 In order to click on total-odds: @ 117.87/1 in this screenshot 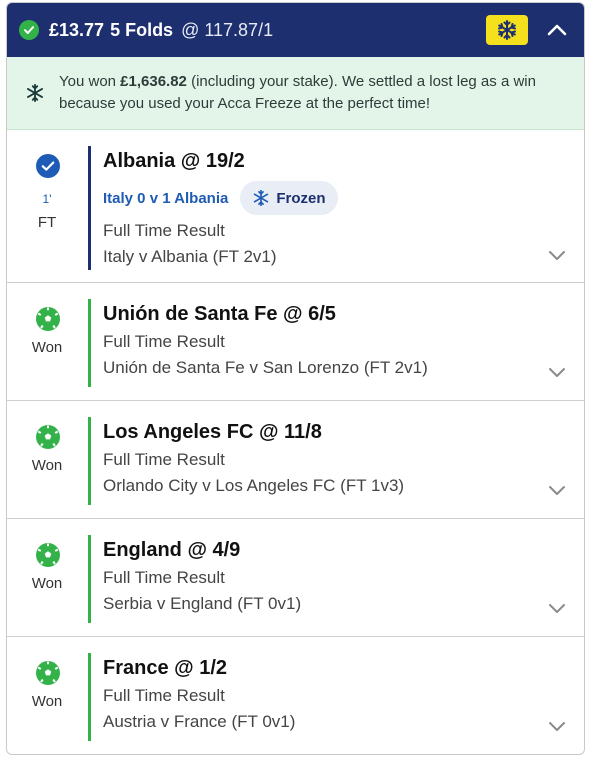, I will do `click(227, 29)`.